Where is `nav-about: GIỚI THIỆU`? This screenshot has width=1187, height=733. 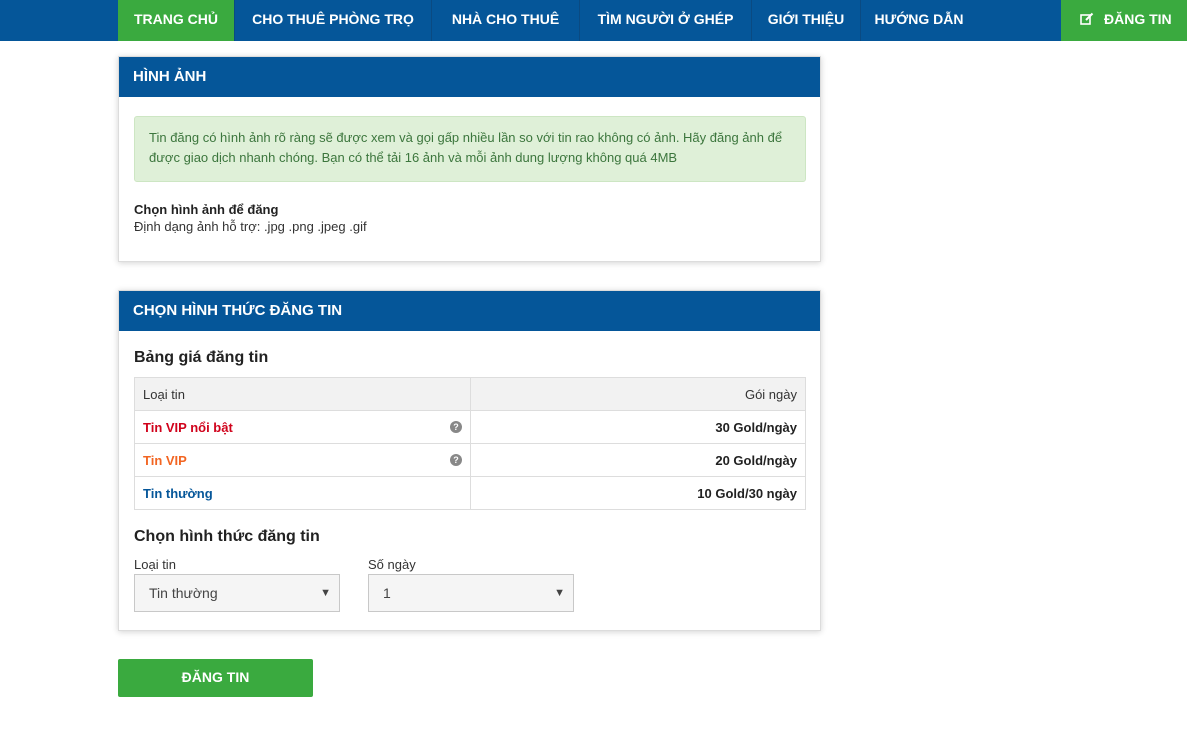 nav-about: GIỚI THIỆU is located at coordinates (806, 20).